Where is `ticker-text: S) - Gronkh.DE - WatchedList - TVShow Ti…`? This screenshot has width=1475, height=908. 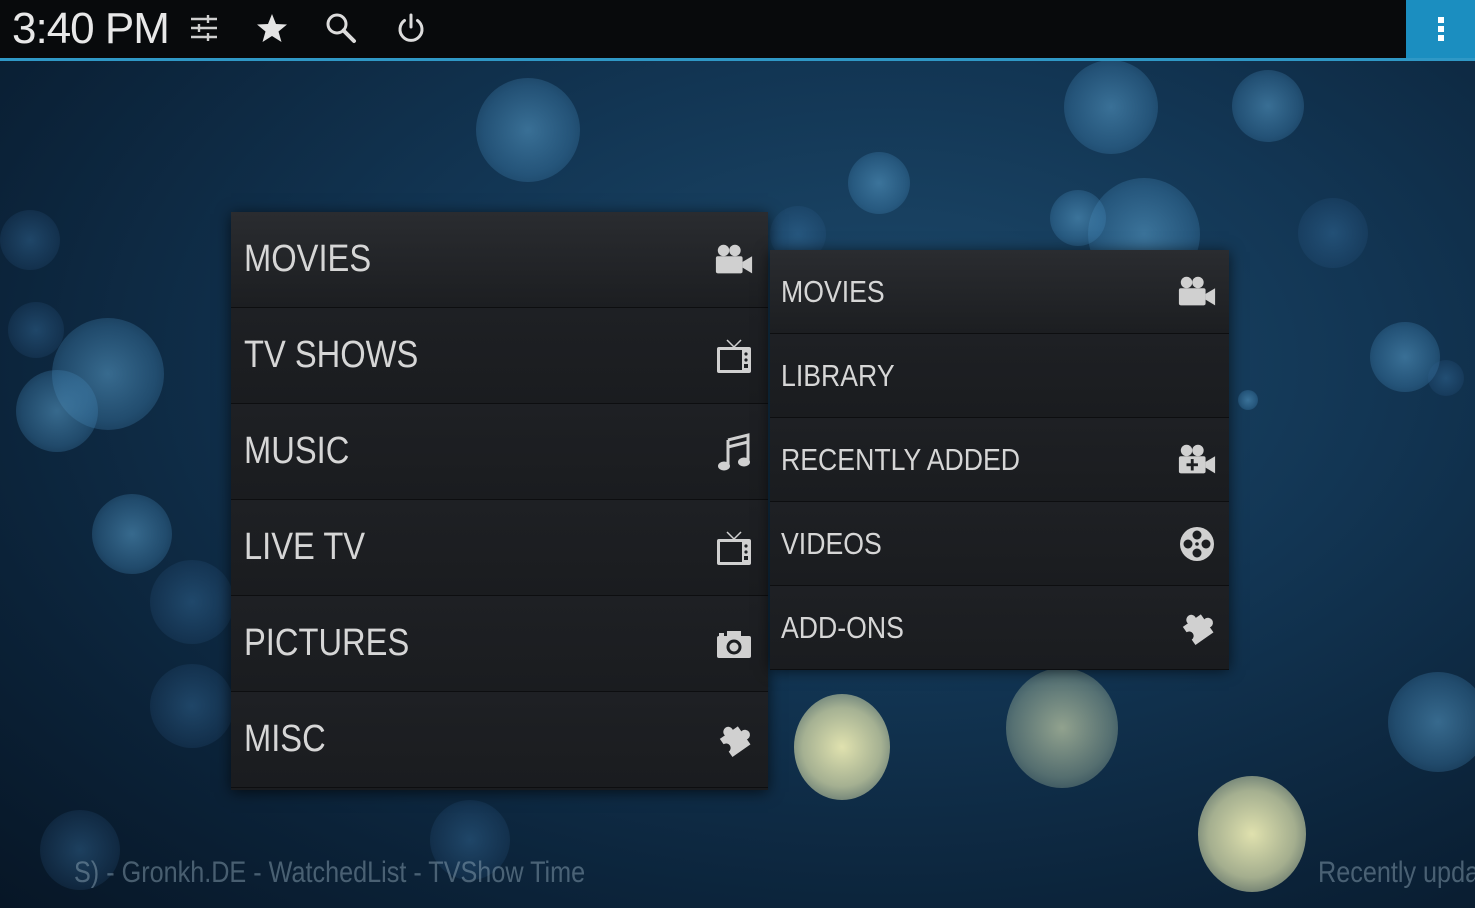
ticker-text: S) - Gronkh.DE - WatchedList - TVShow Ti… is located at coordinates (330, 872).